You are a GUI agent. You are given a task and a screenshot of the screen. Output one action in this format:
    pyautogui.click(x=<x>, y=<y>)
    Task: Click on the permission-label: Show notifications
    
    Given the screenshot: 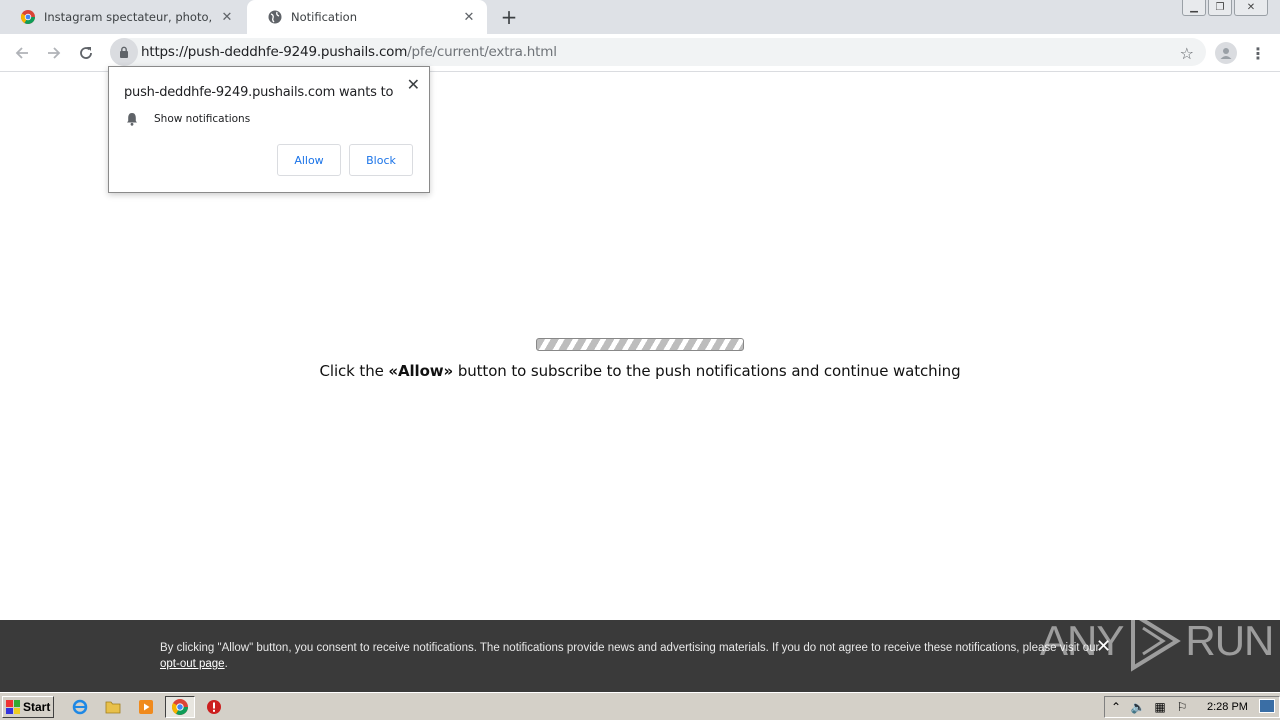 What is the action you would take?
    pyautogui.click(x=202, y=119)
    